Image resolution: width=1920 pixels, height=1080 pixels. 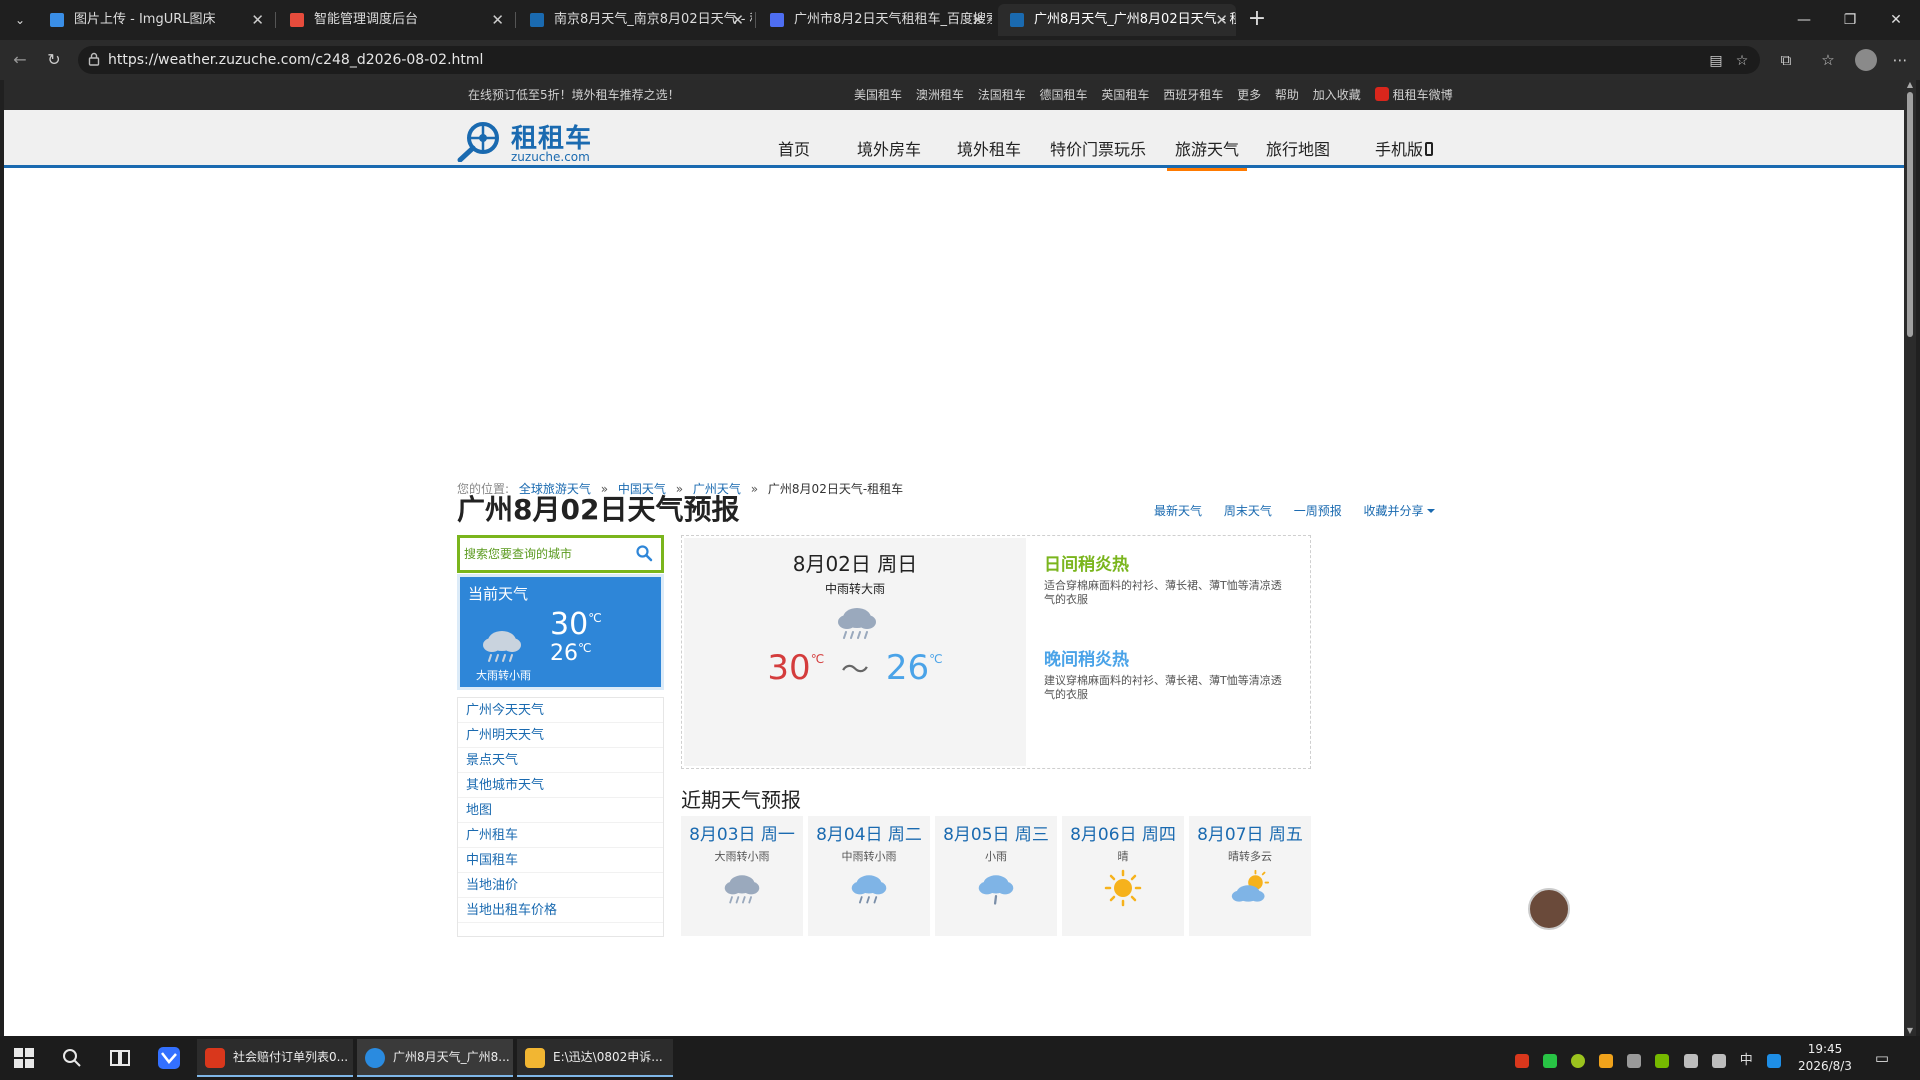 What do you see at coordinates (560, 910) in the screenshot?
I see `side-menu-item: 当地出租车价格` at bounding box center [560, 910].